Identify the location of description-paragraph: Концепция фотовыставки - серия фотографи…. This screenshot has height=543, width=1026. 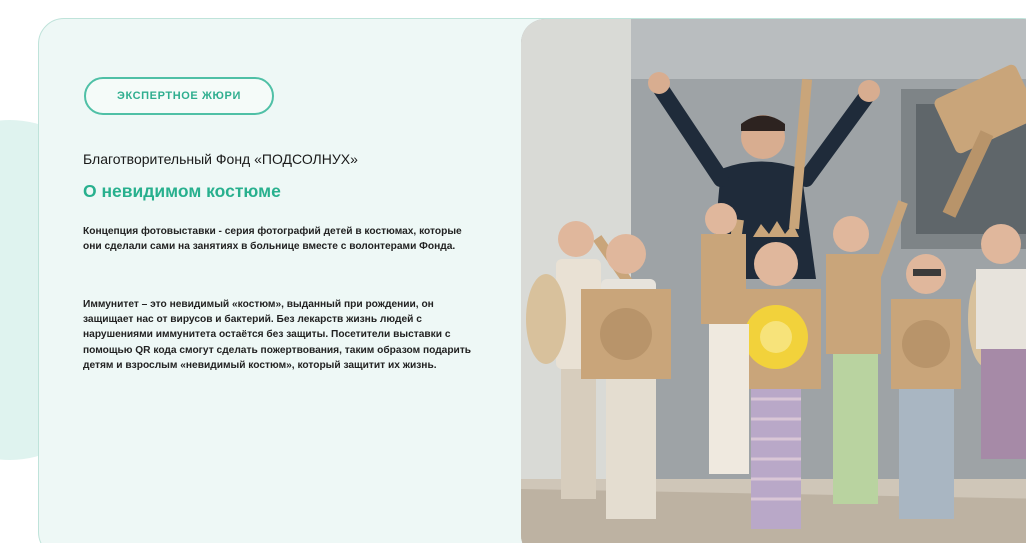
(272, 239).